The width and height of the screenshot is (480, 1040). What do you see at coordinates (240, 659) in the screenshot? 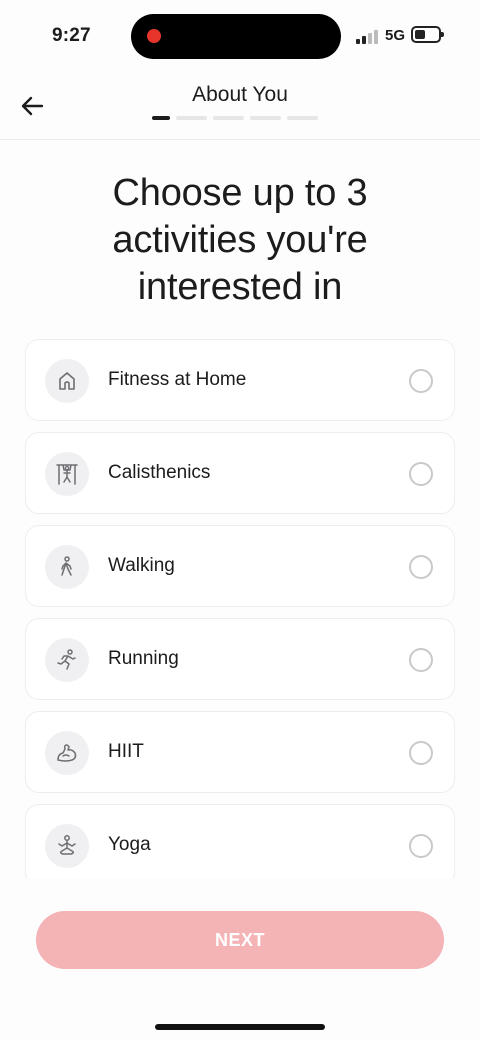
I see `activity-option-running: Running` at bounding box center [240, 659].